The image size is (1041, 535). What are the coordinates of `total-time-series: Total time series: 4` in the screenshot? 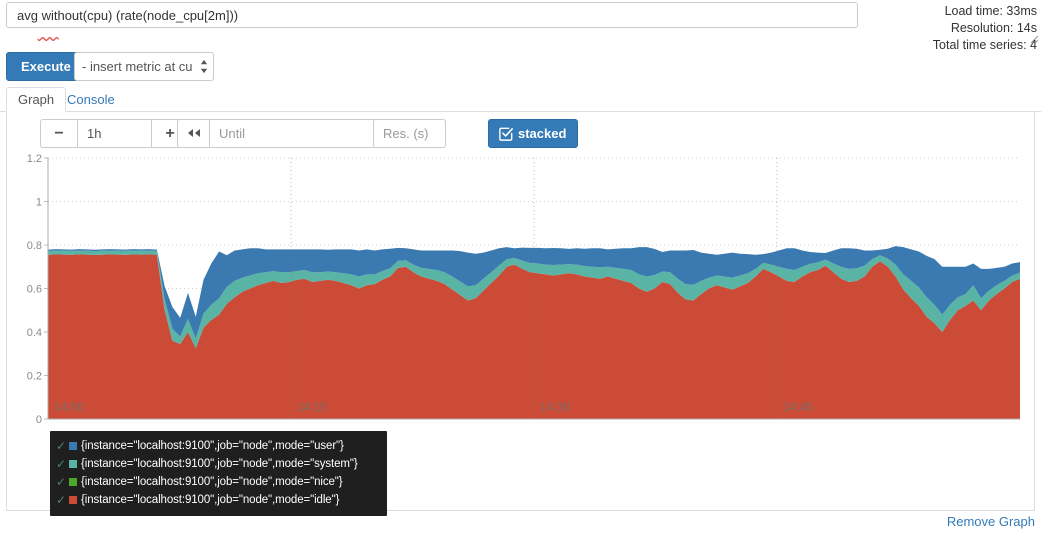 It's located at (984, 45).